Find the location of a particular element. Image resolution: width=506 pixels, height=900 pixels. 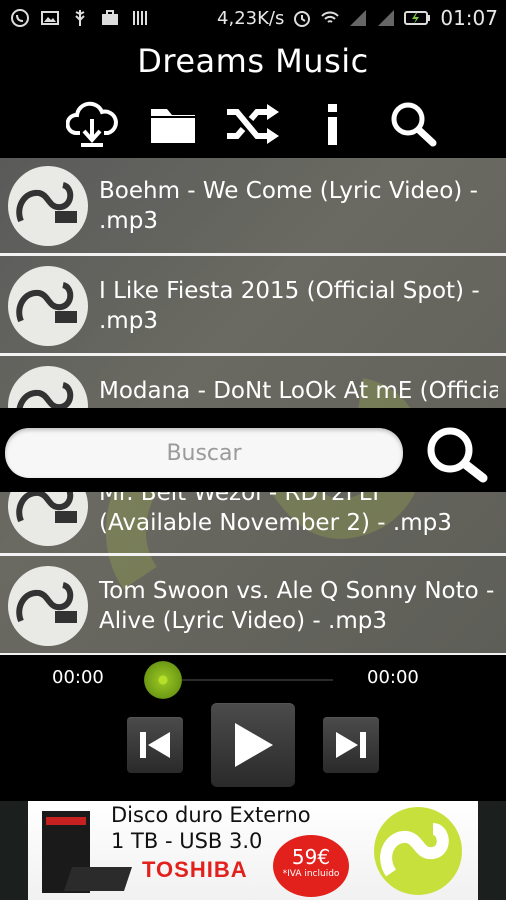

next-button is located at coordinates (351, 745).